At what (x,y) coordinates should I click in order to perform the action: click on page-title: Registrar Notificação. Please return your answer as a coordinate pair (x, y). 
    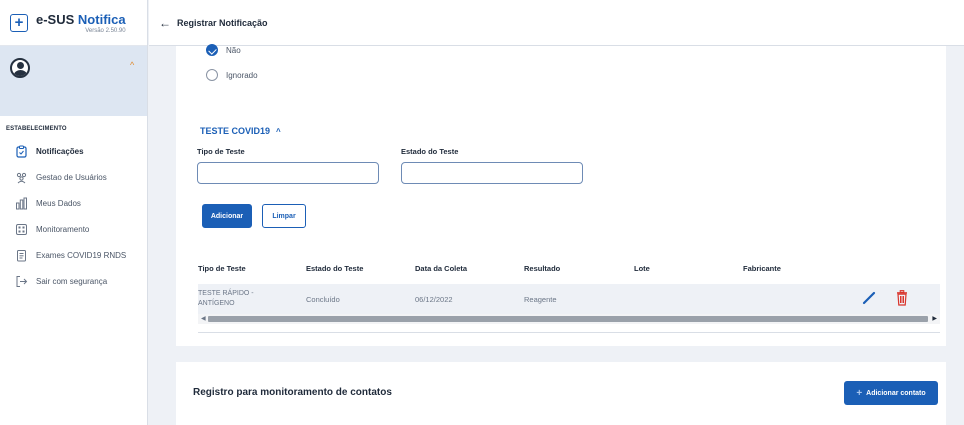
    Looking at the image, I should click on (222, 22).